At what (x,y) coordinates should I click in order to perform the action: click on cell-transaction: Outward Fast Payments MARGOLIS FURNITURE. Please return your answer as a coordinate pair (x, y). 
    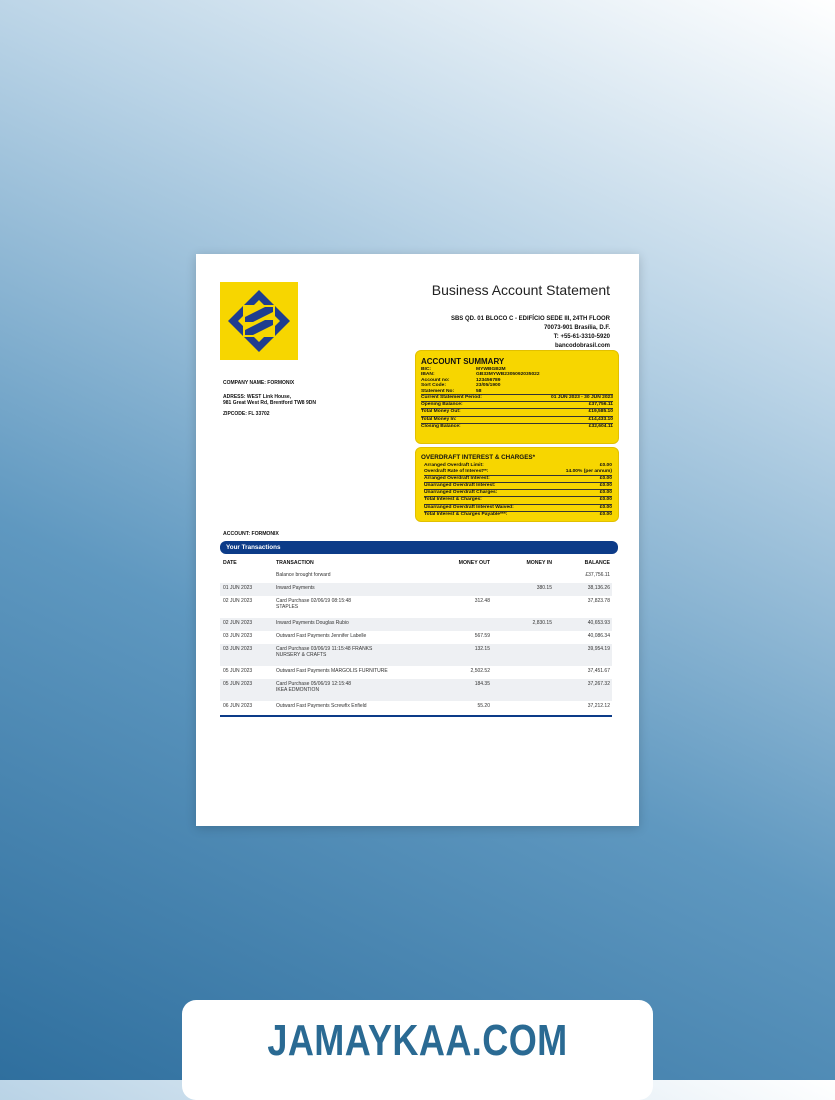
    Looking at the image, I should click on (332, 671).